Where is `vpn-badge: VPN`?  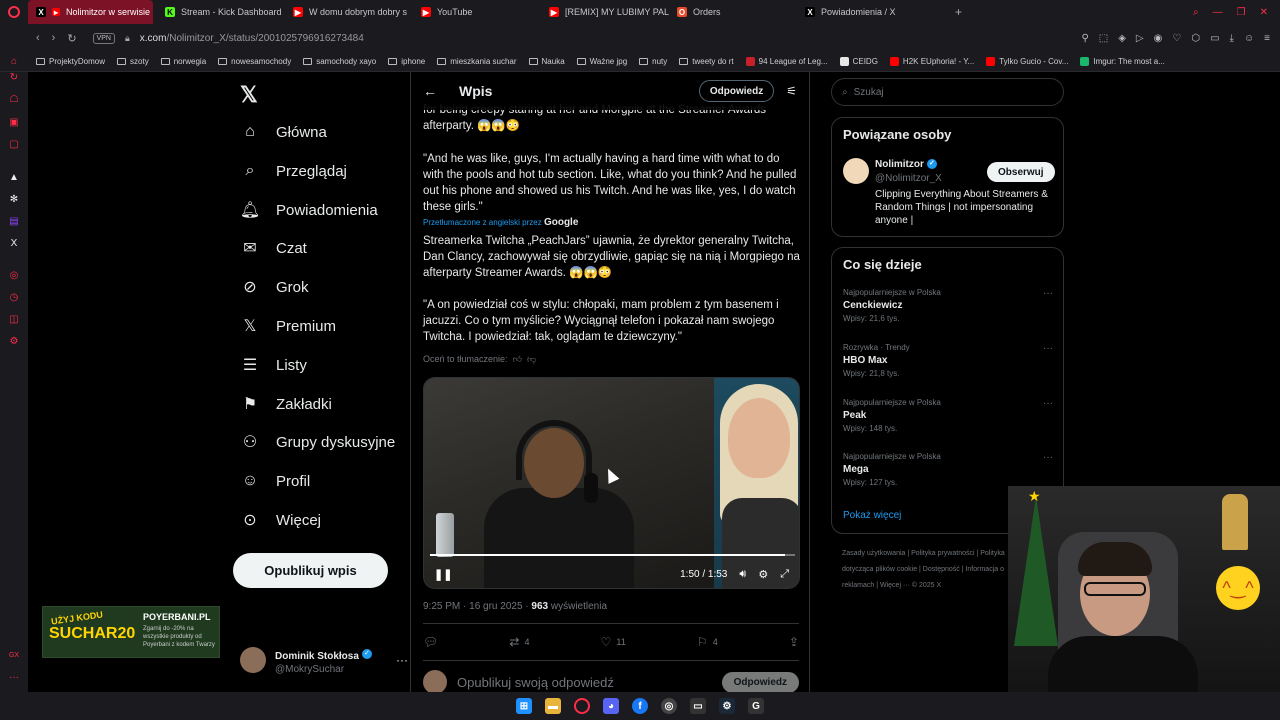 vpn-badge: VPN is located at coordinates (103, 38).